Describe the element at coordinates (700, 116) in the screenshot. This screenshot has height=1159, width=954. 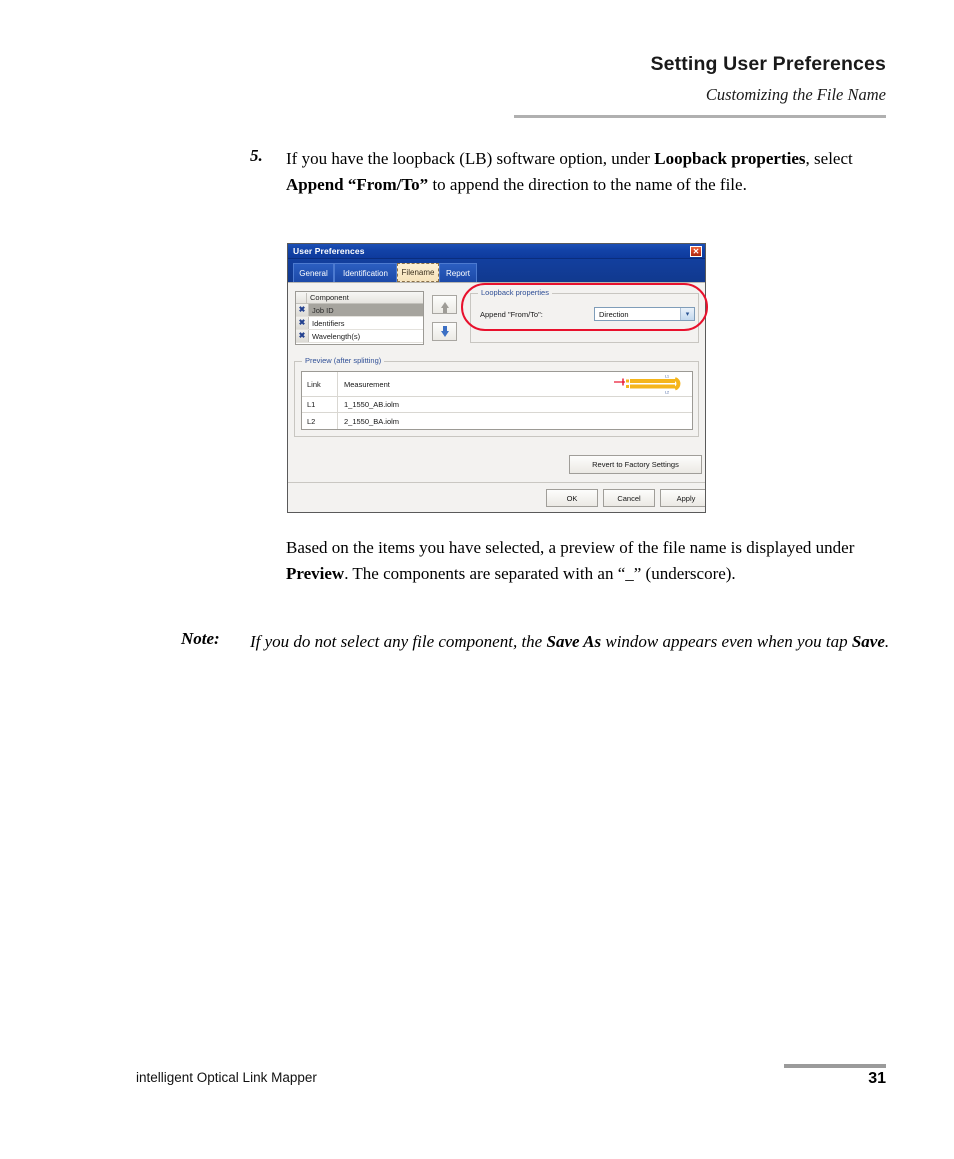
I see `header-rule` at that location.